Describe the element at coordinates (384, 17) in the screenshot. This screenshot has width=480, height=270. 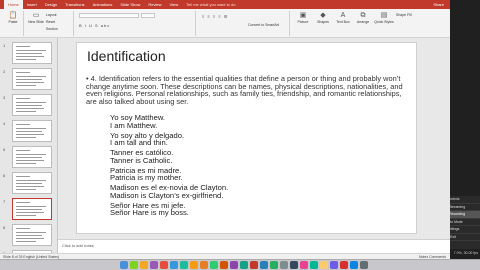
I see `quick-styles-button: ▤ Quick Styles` at that location.